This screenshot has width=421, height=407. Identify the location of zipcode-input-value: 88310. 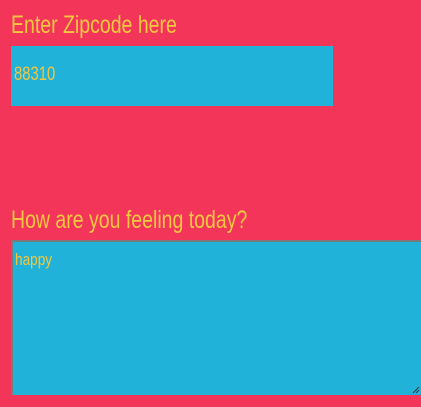
(35, 74).